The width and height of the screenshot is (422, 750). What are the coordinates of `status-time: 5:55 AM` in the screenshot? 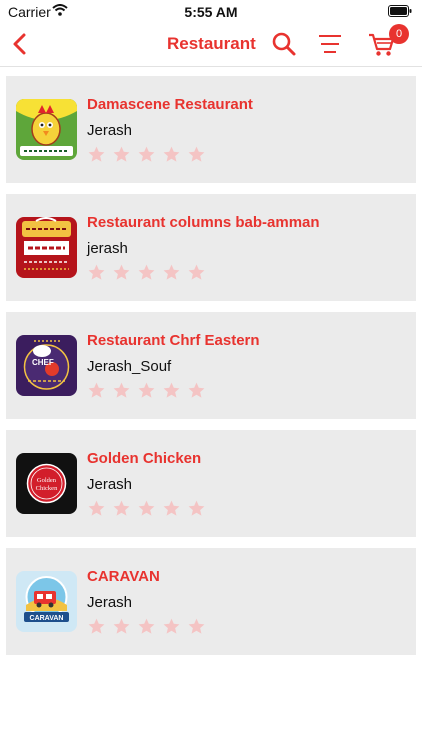 It's located at (211, 12).